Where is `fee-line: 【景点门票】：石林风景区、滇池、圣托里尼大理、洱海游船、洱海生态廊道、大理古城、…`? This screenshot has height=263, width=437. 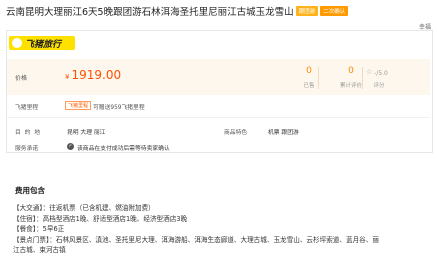 fee-line: 【景点门票】：石林风景区、滇池、圣托里尼大理、洱海游船、洱海生态廊道、大理古城、… is located at coordinates (196, 239).